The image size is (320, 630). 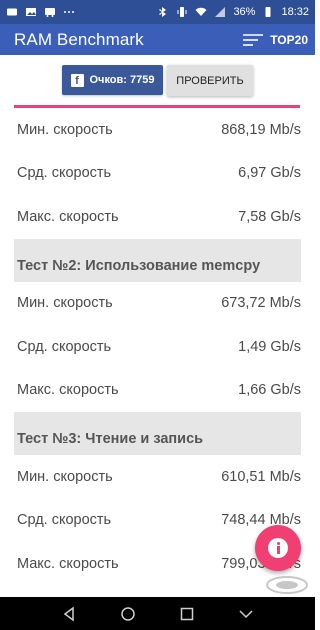 What do you see at coordinates (128, 614) in the screenshot?
I see `home-icon` at bounding box center [128, 614].